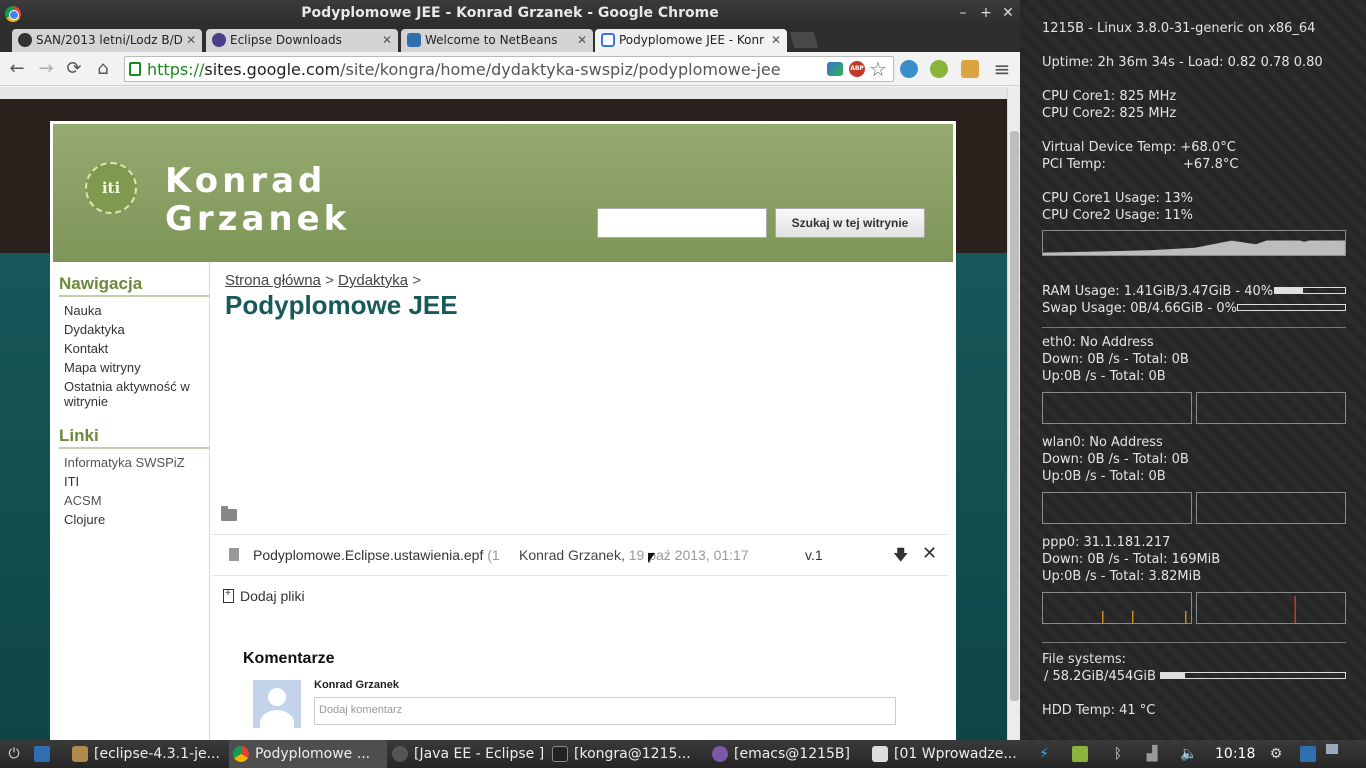 Image resolution: width=1366 pixels, height=768 pixels. Describe the element at coordinates (1080, 754) in the screenshot. I see `battery-icon` at that location.